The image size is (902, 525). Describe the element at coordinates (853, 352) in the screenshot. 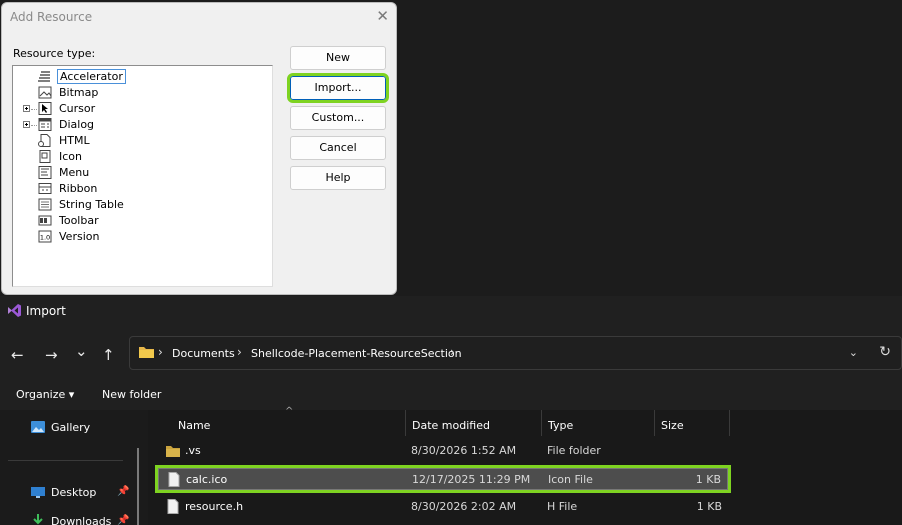

I see `address-dropdown-icon: ⌄` at that location.